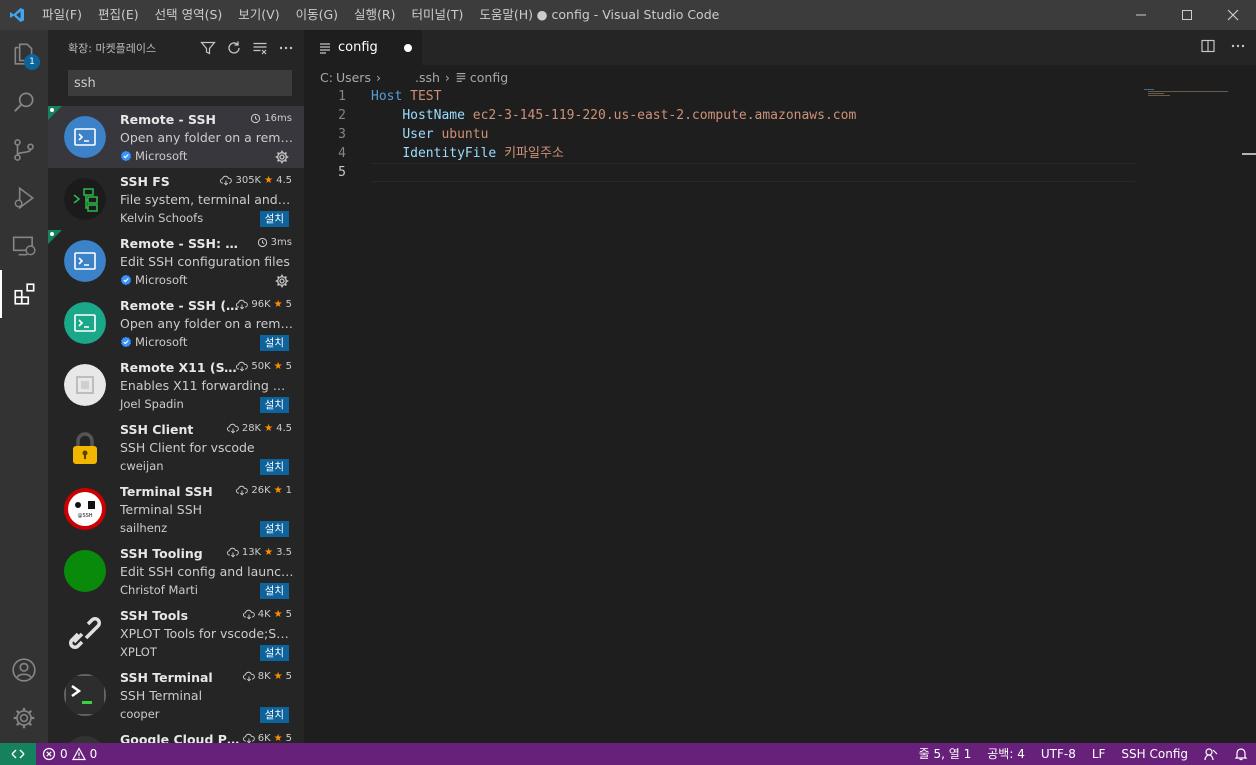 The height and width of the screenshot is (765, 1256). I want to click on menu-item: 파일(F), so click(62, 15).